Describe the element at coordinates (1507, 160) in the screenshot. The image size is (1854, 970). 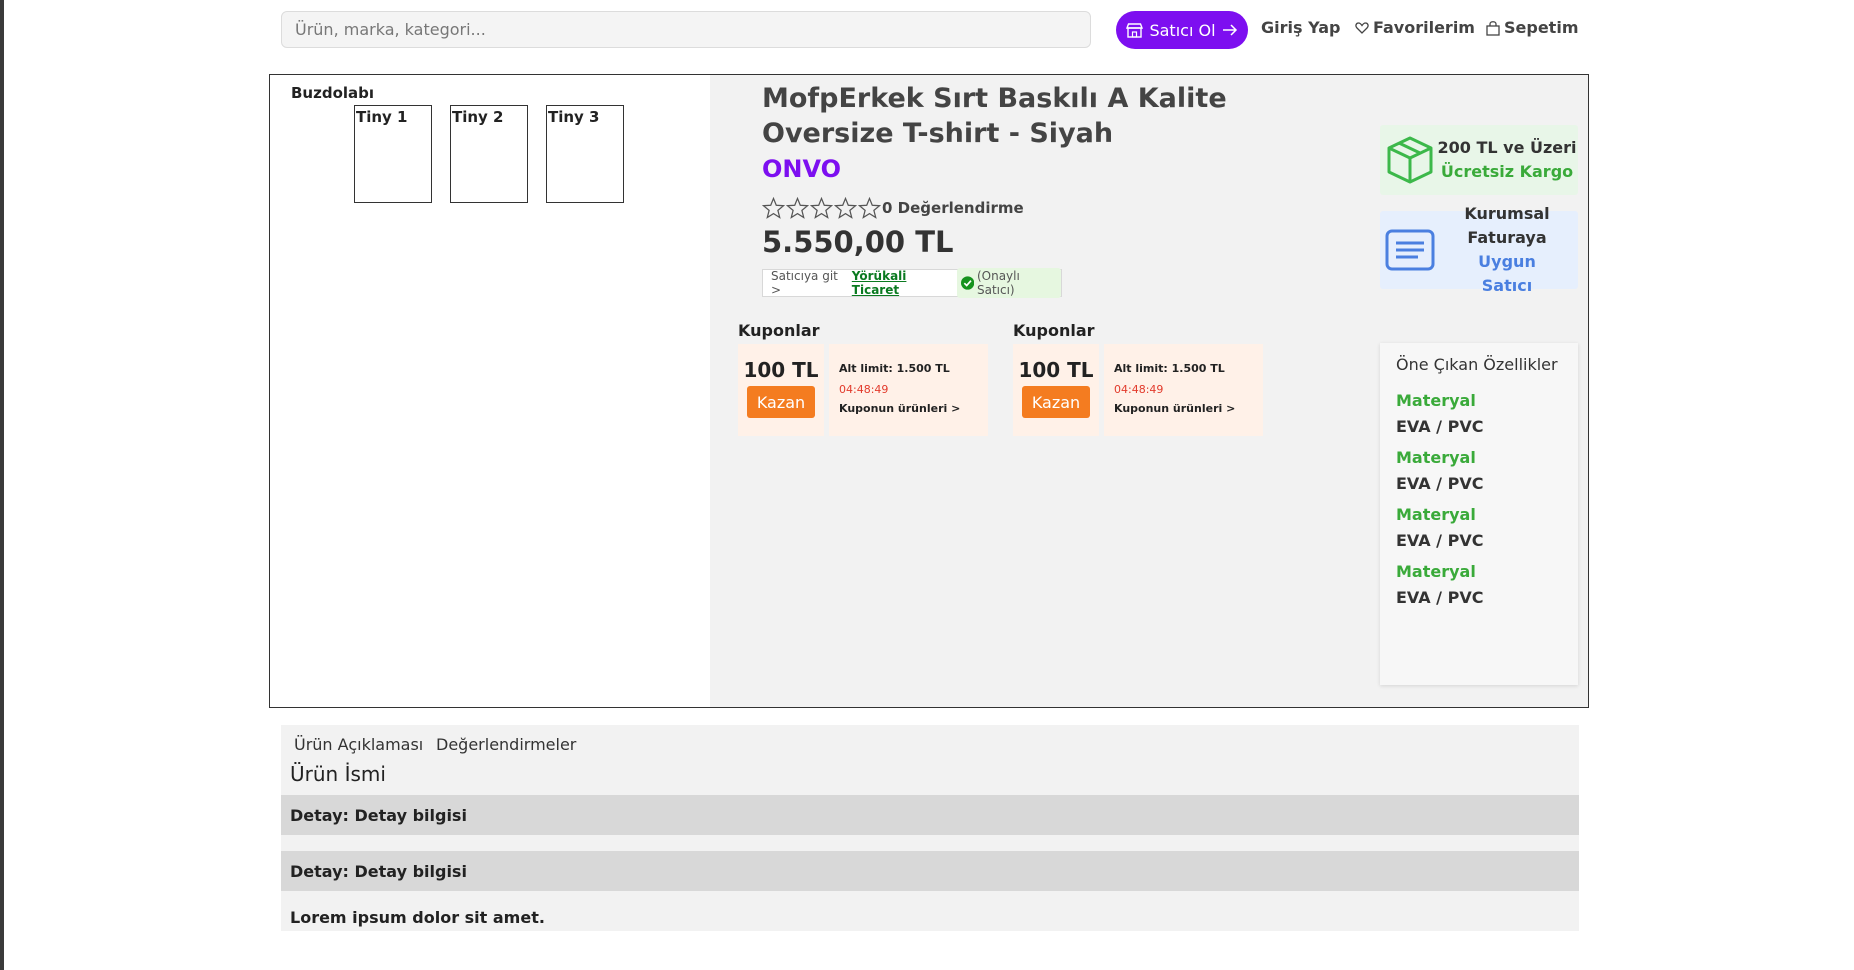
I see `free-shipping-text: 200 TL ve Üzeri Ücretsiz Kargo` at that location.